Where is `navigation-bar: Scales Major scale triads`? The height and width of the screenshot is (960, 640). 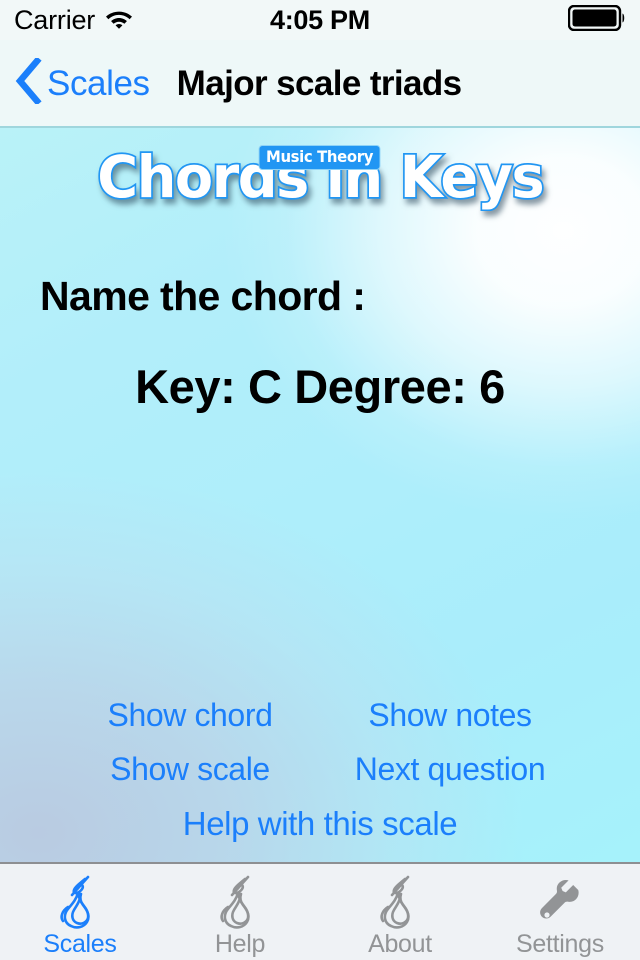 navigation-bar: Scales Major scale triads is located at coordinates (320, 84).